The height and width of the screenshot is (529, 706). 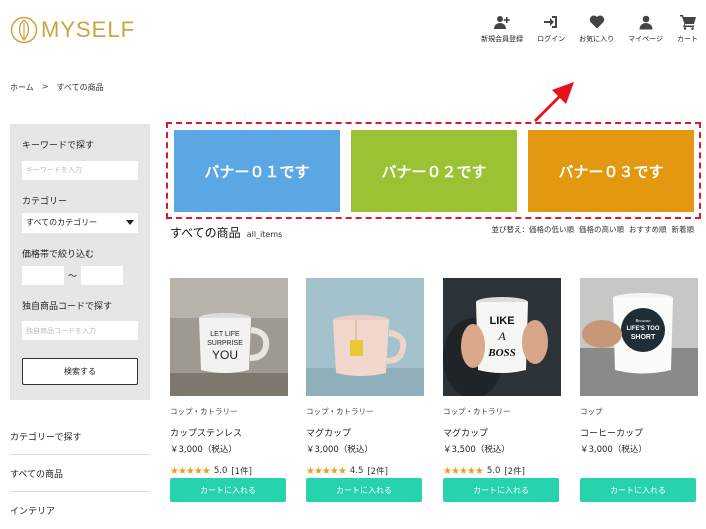 I want to click on user-plus-icon, so click(x=502, y=22).